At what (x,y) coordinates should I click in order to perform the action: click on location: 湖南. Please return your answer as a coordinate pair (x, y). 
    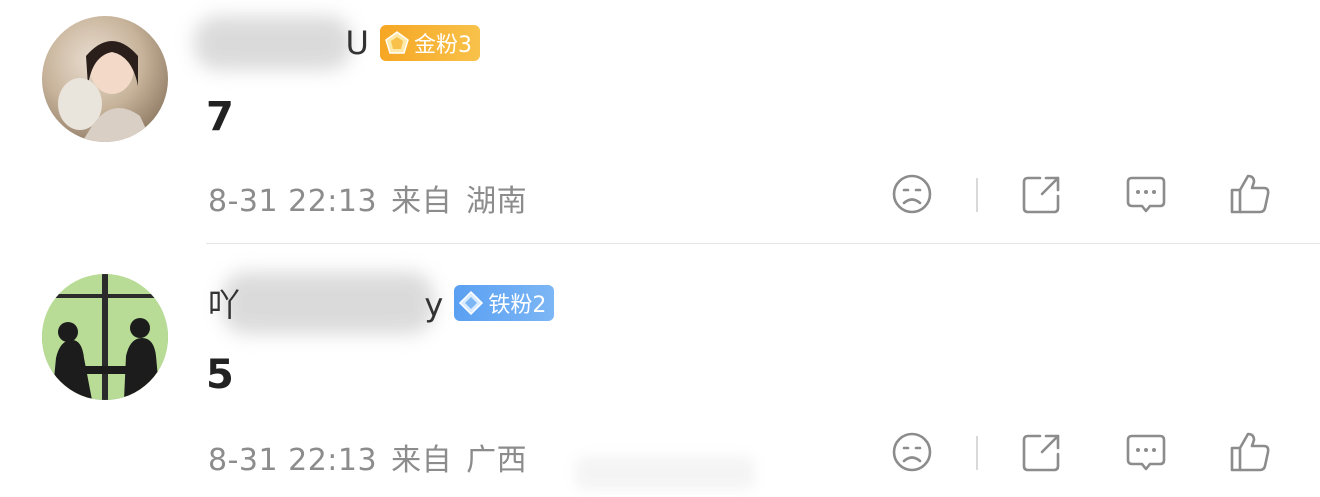
    Looking at the image, I should click on (497, 201).